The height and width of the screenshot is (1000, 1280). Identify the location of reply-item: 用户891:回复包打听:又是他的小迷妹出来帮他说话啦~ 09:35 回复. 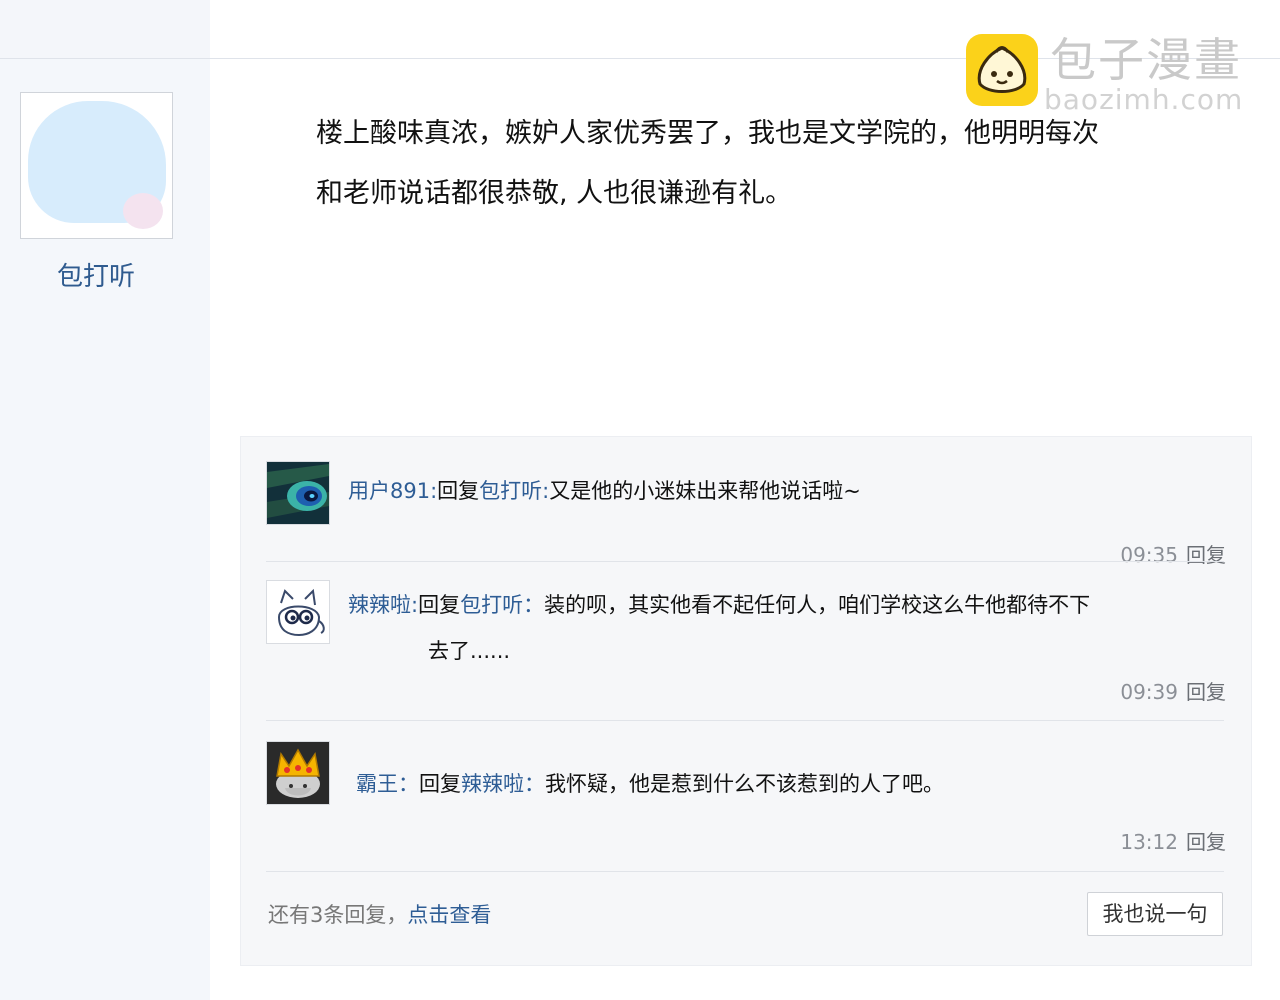
(746, 514).